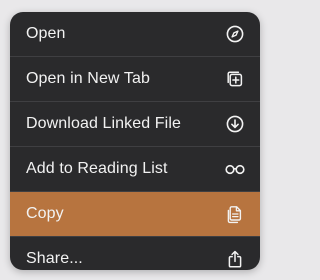 The height and width of the screenshot is (280, 320). I want to click on menu-item-label: Open, so click(46, 33).